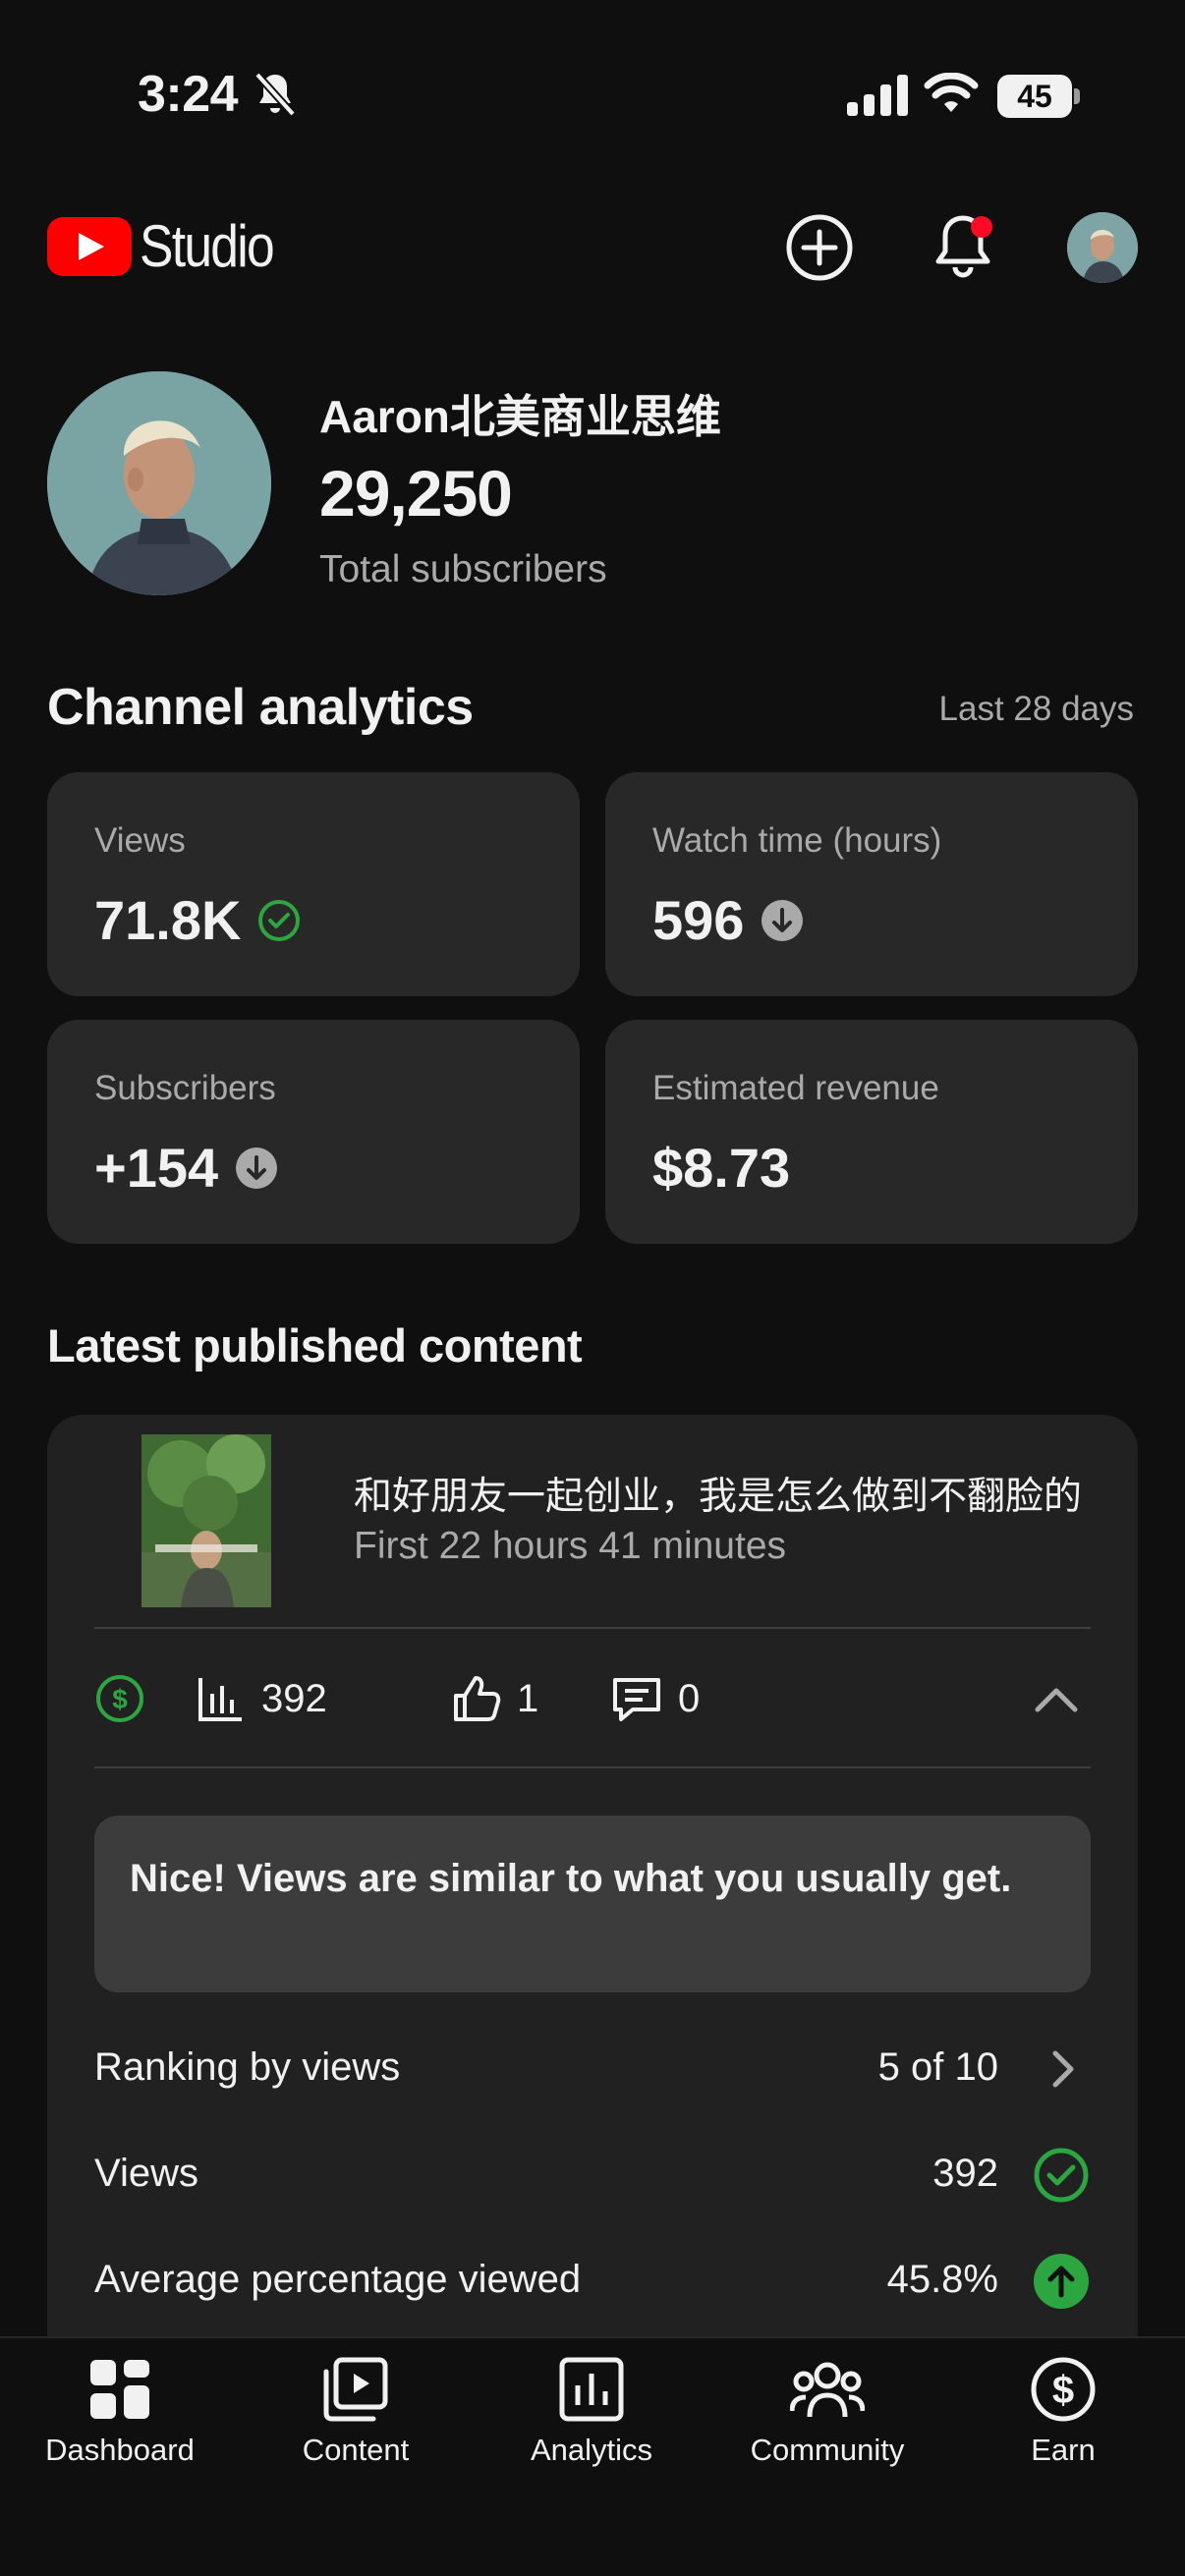 The height and width of the screenshot is (2576, 1185). I want to click on avg-percentage-viewed-row: Average percentage viewed 45.8%, so click(592, 2281).